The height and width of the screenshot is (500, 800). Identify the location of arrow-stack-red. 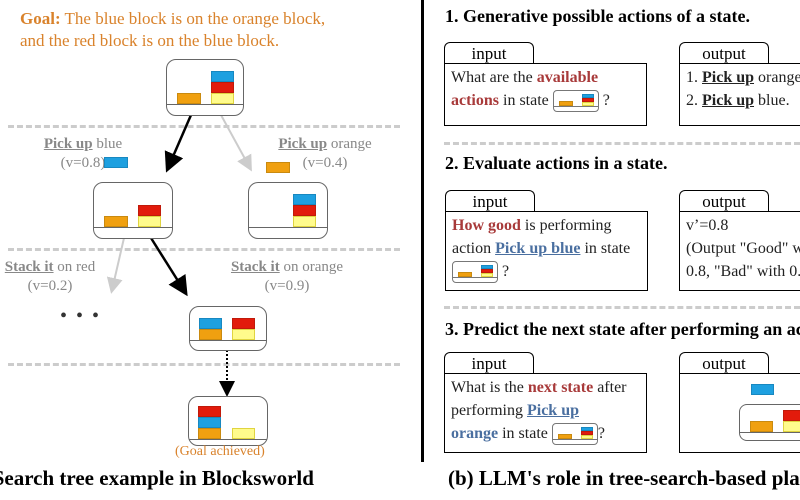
(115, 265).